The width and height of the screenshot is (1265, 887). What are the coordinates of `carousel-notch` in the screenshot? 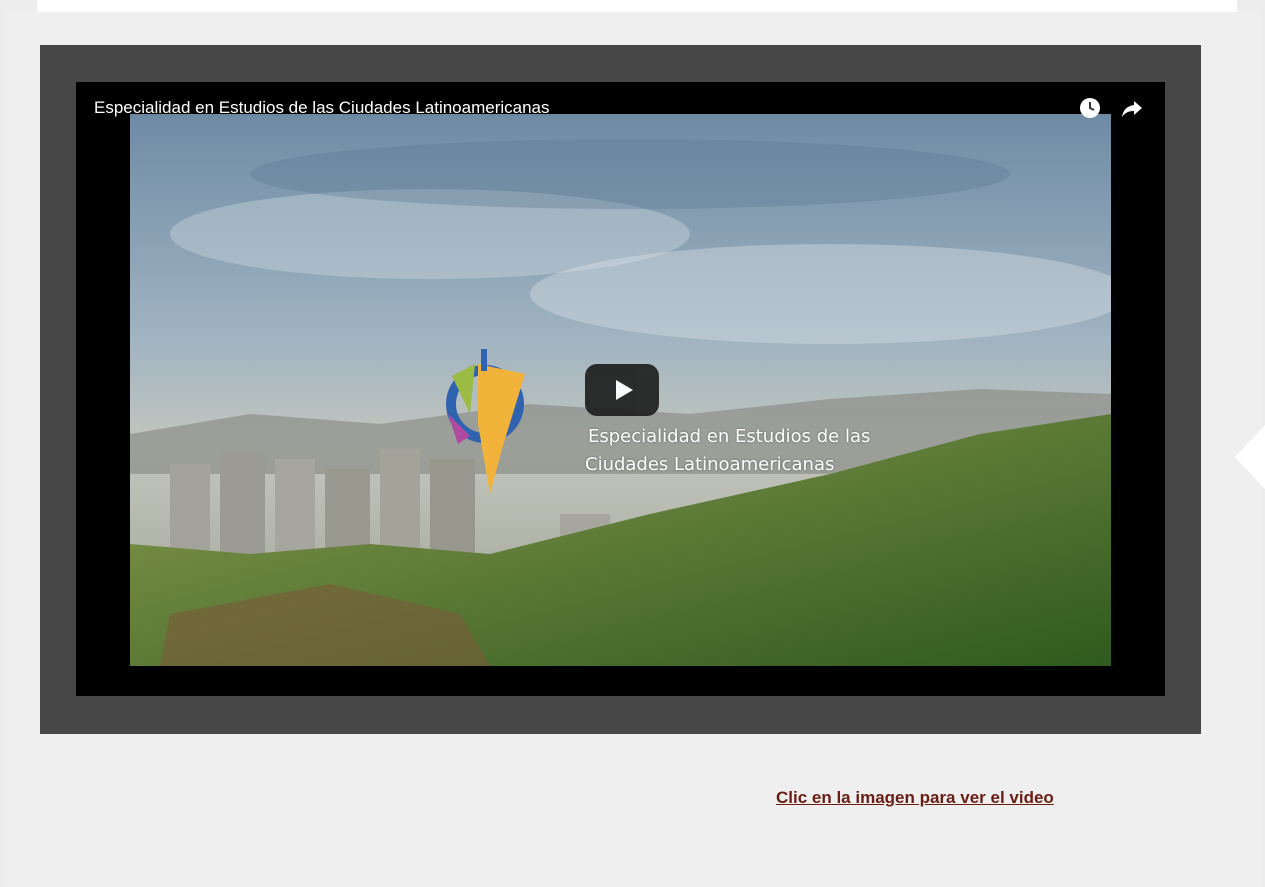 It's located at (1250, 457).